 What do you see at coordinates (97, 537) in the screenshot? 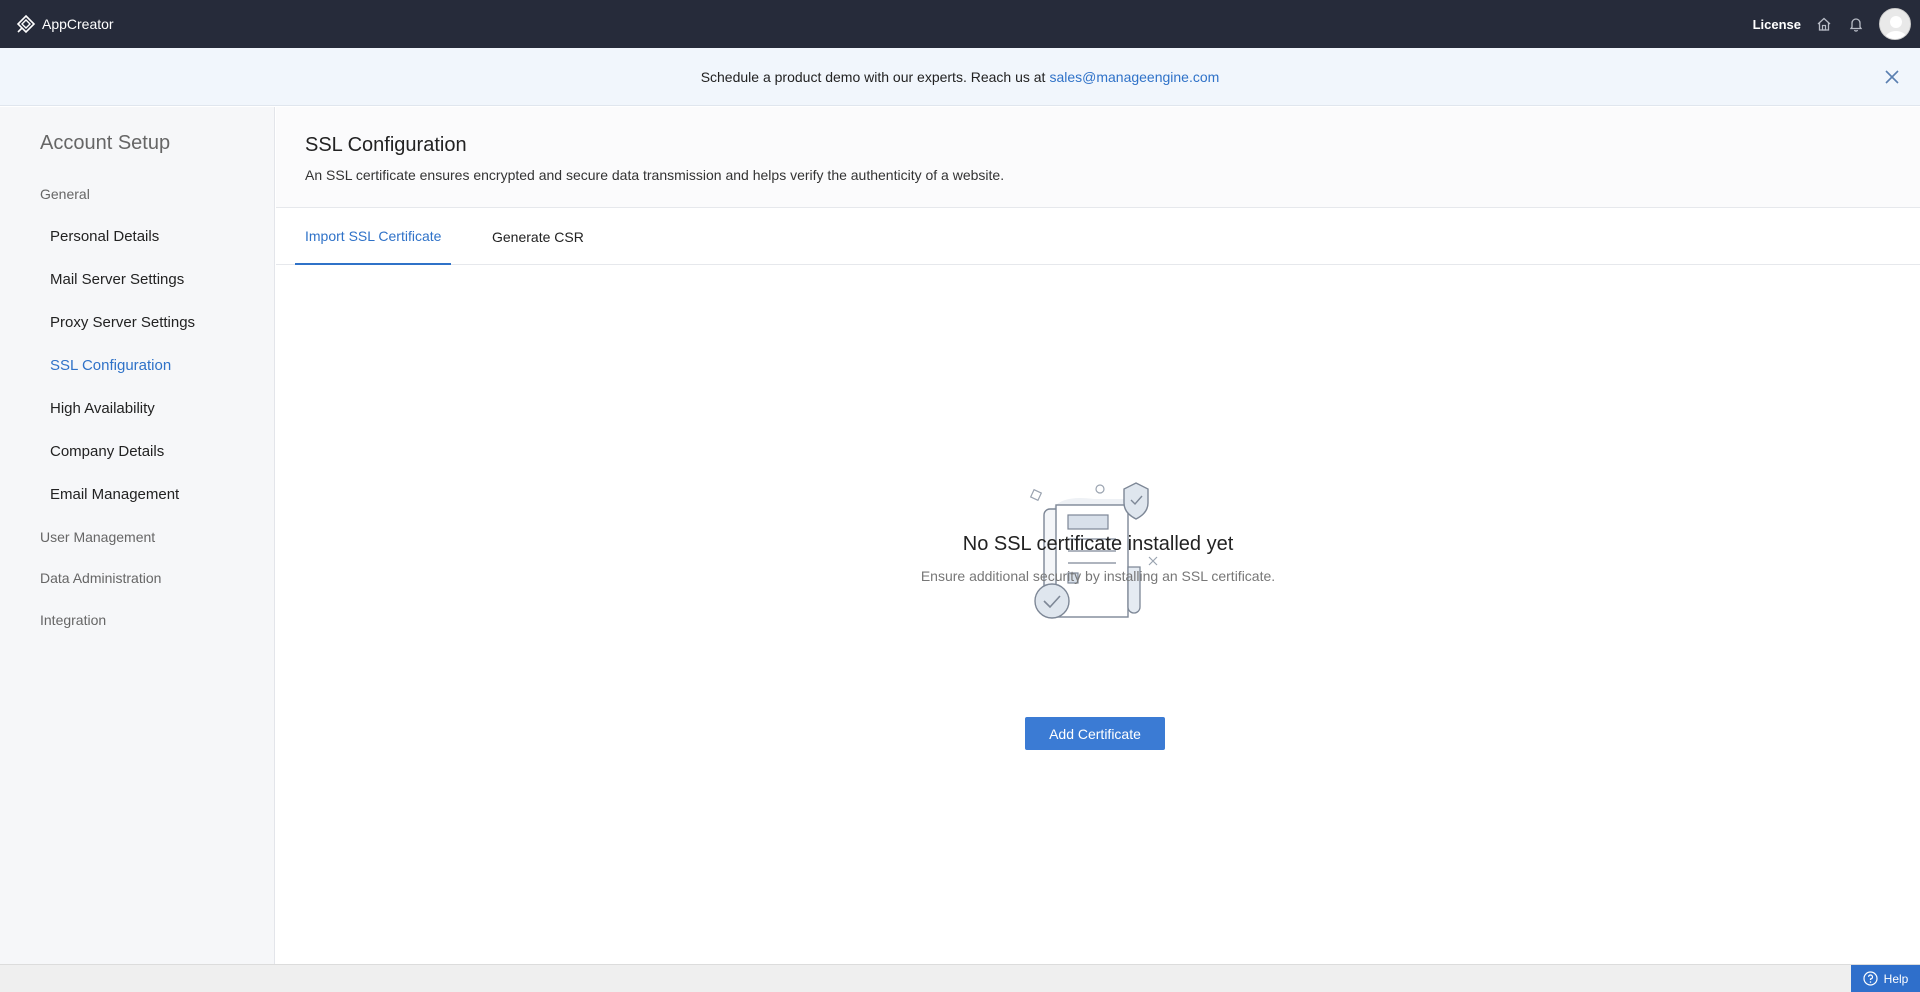
I see `sidebar-group-user-management: User Management` at bounding box center [97, 537].